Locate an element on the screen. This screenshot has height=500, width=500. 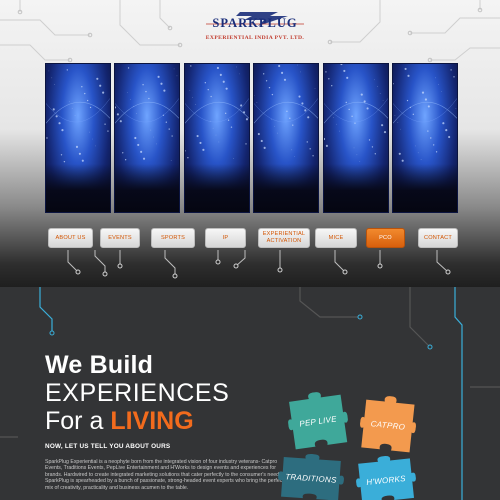
headline-line-2: EXPERIENCES is located at coordinates (137, 393).